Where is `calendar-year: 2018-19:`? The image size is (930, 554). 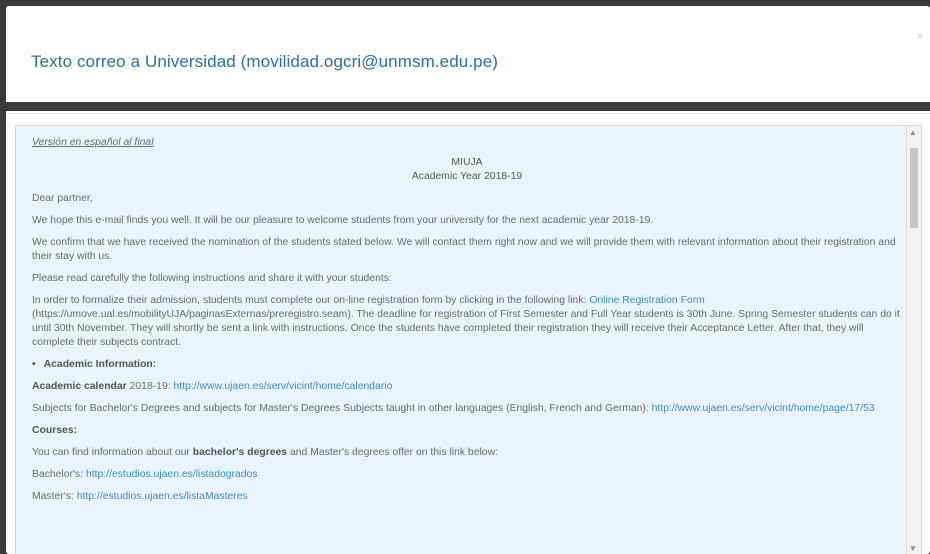 calendar-year: 2018-19: is located at coordinates (150, 386).